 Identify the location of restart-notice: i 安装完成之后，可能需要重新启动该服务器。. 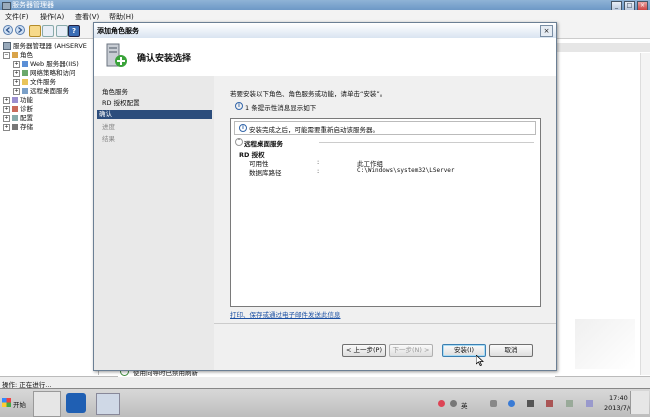
(385, 128).